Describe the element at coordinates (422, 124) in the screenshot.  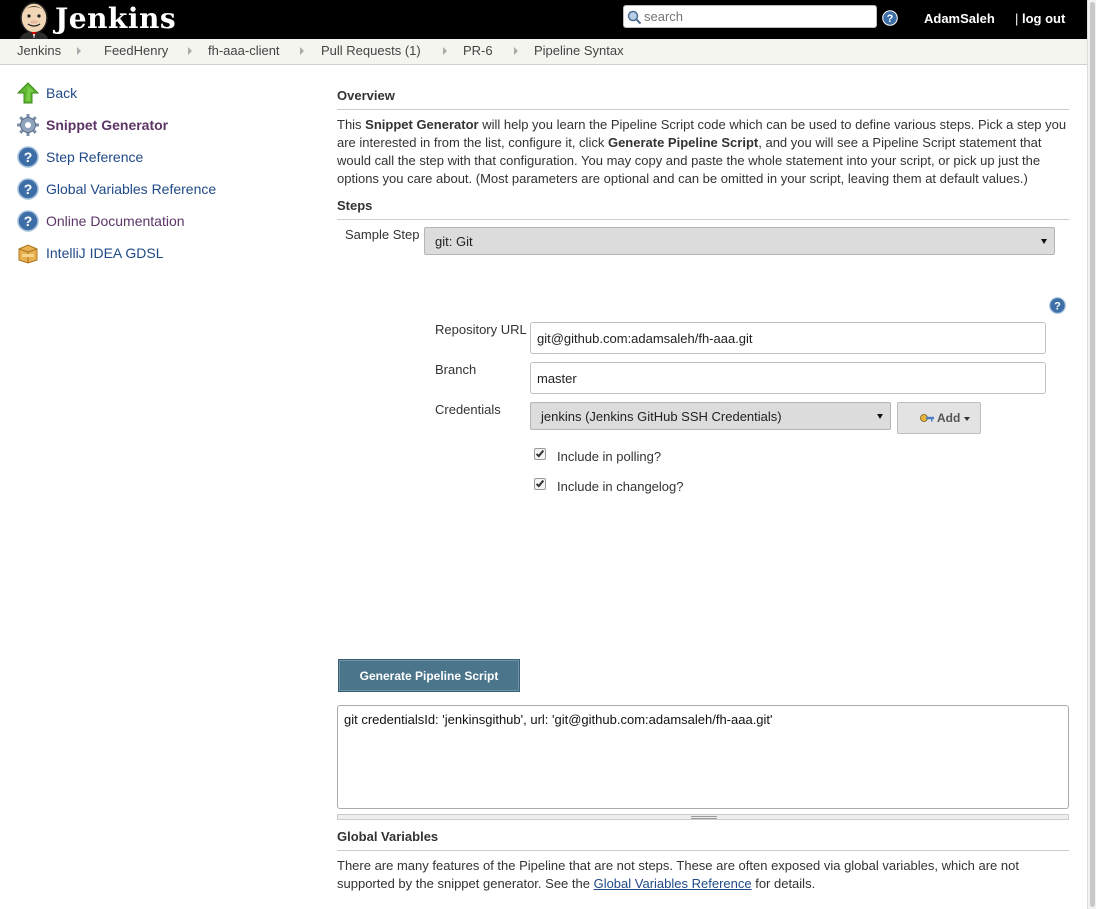
I see `overview-bold-snippet-generator: Snippet Generator` at that location.